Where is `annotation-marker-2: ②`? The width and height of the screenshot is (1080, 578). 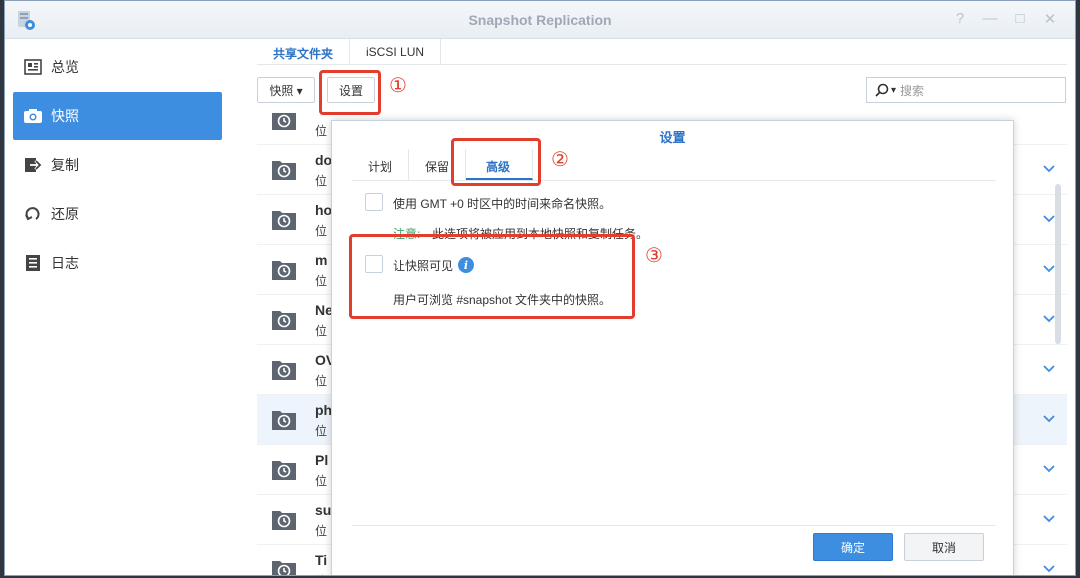 annotation-marker-2: ② is located at coordinates (560, 160).